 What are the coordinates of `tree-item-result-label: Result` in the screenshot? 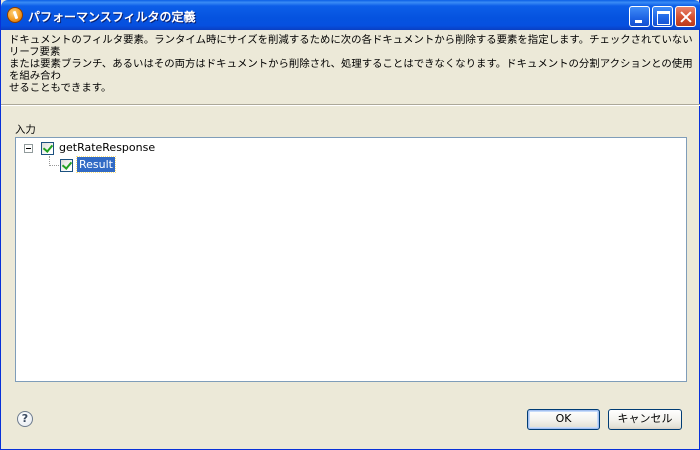 It's located at (96, 164).